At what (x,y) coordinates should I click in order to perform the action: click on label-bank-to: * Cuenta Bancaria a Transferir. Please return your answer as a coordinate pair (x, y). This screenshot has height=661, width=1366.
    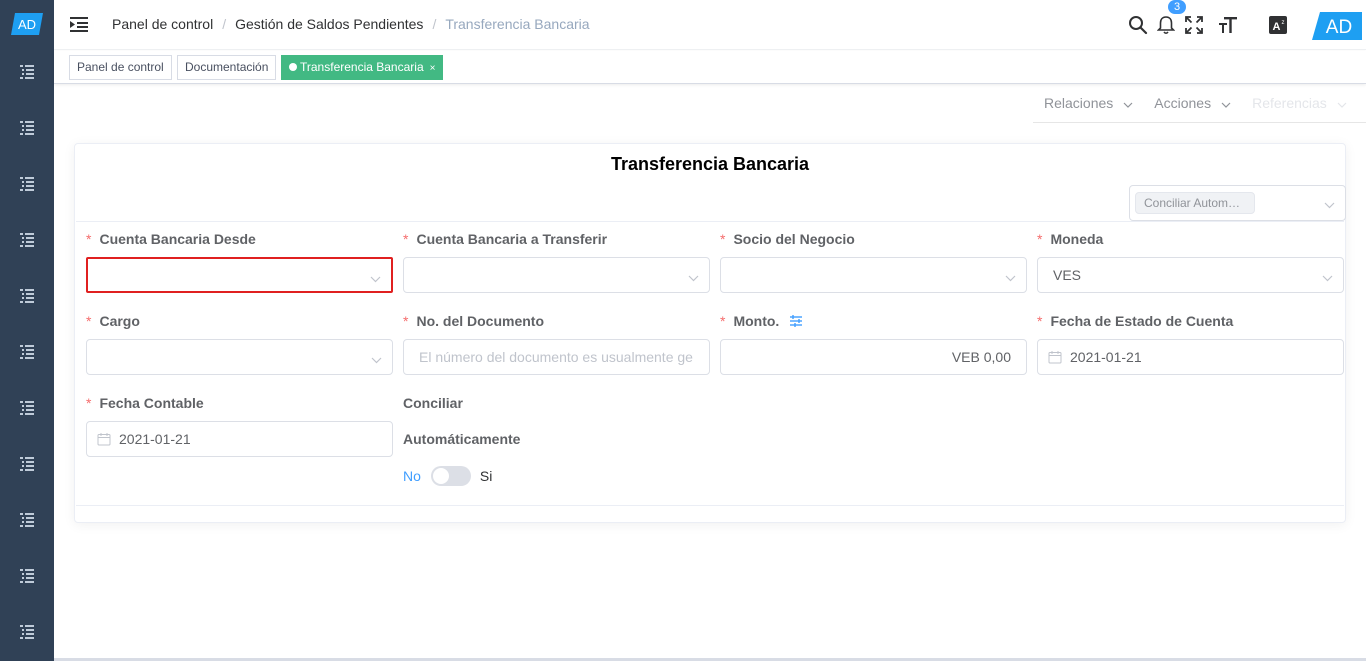
    Looking at the image, I should click on (505, 239).